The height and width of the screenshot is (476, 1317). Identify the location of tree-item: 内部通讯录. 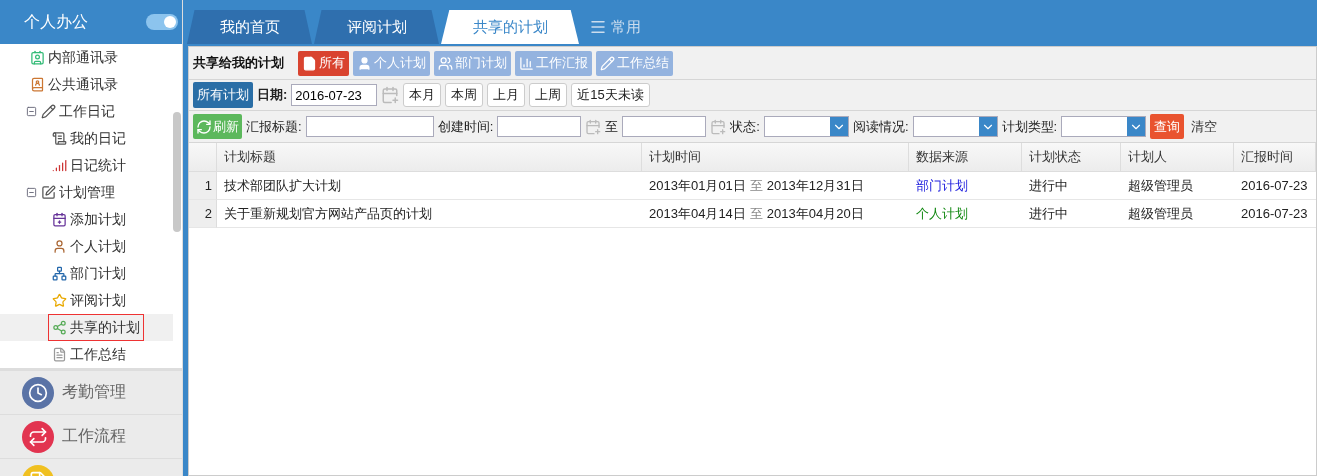
(74, 57).